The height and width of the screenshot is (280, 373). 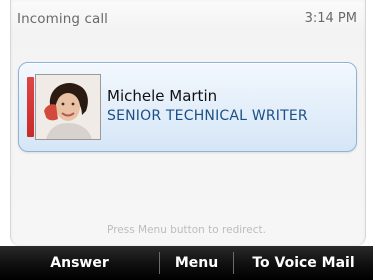 What do you see at coordinates (303, 263) in the screenshot?
I see `voicemail-softkey: To Voice Mail` at bounding box center [303, 263].